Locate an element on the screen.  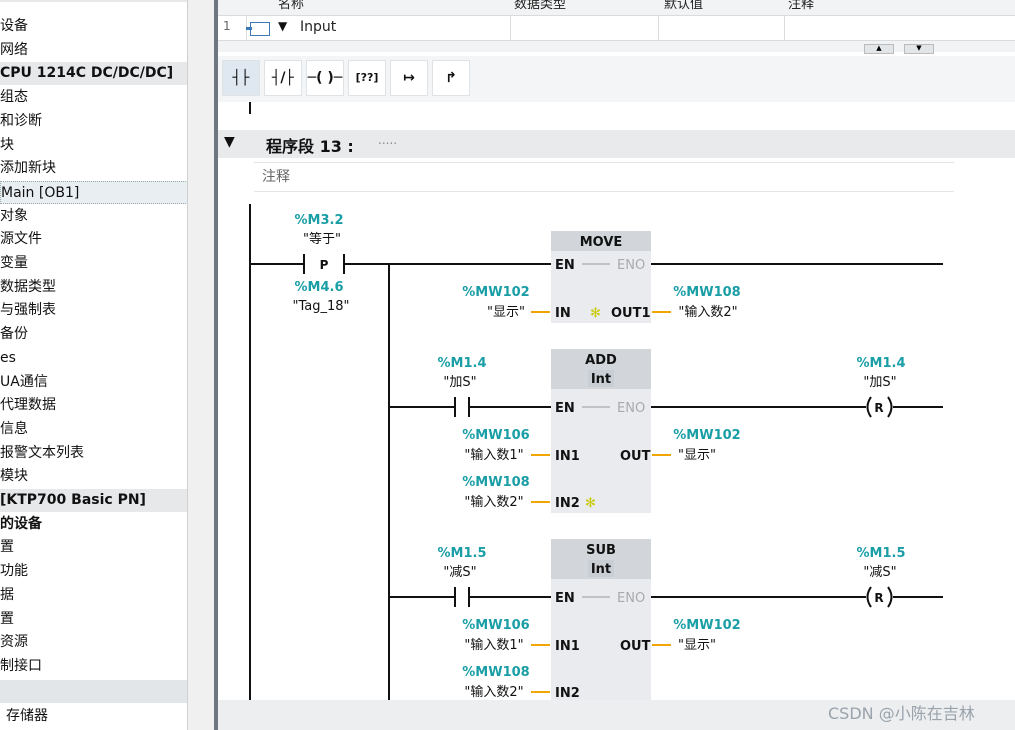
tree-item: 报警文本列表 is located at coordinates (107, 454).